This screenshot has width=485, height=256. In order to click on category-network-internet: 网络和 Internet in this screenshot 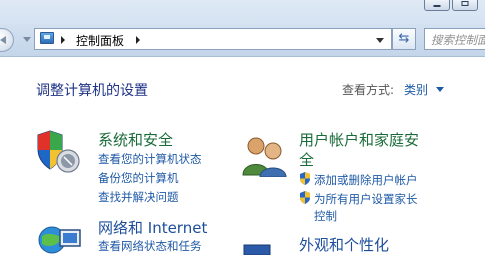, I will do `click(152, 227)`.